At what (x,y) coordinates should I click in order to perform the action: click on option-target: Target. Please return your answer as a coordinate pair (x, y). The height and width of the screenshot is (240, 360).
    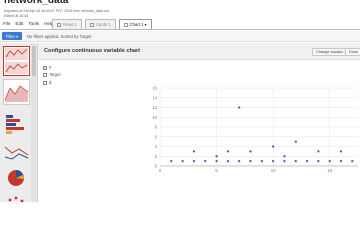
    Looking at the image, I should click on (52, 74).